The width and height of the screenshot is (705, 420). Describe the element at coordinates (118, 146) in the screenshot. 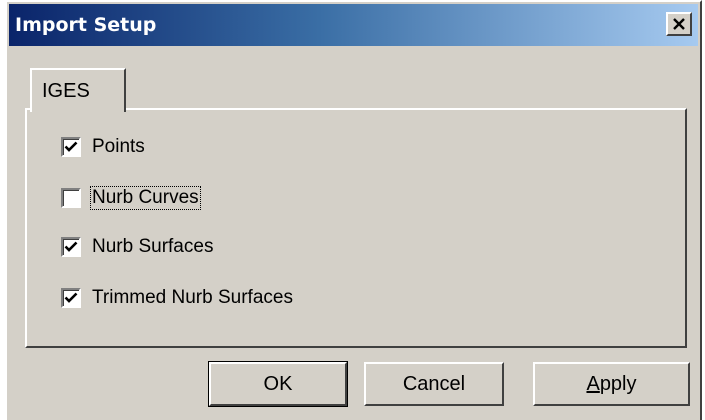

I see `points-label: Points` at that location.